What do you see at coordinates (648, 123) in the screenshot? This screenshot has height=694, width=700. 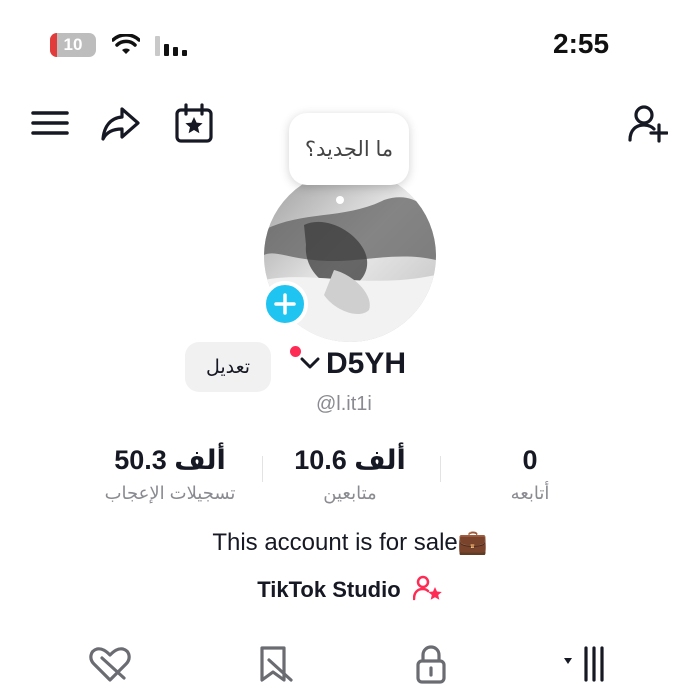 I see `add-user-icon` at bounding box center [648, 123].